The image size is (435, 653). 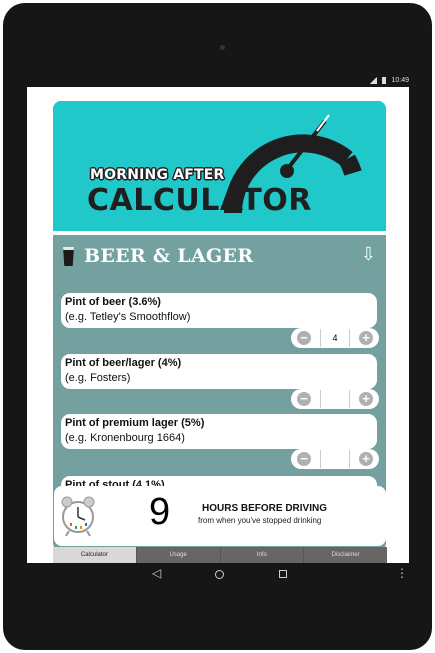 I want to click on alarm-clock-icon, so click(x=78, y=516).